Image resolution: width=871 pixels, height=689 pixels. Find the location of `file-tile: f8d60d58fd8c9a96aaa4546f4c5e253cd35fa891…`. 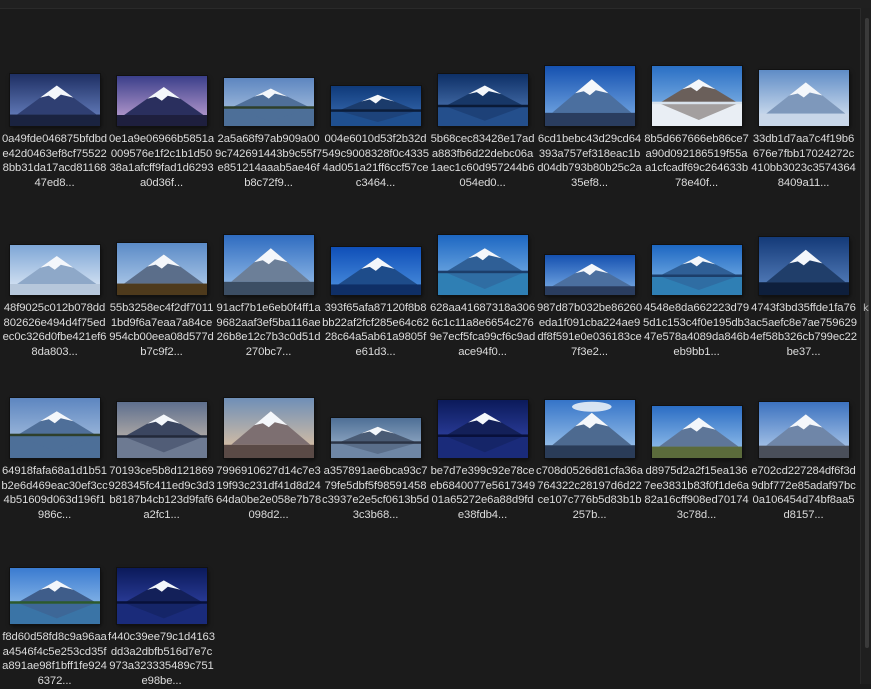

file-tile: f8d60d58fd8c9a96aaa4546f4c5e253cd35fa891… is located at coordinates (54, 604).